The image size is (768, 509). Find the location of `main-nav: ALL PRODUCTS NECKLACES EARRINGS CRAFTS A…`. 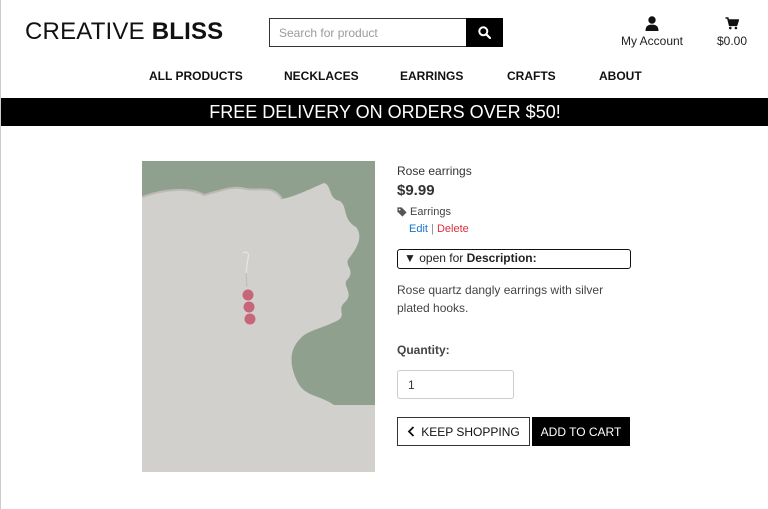

main-nav: ALL PRODUCTS NECKLACES EARRINGS CRAFTS A… is located at coordinates (384, 78).